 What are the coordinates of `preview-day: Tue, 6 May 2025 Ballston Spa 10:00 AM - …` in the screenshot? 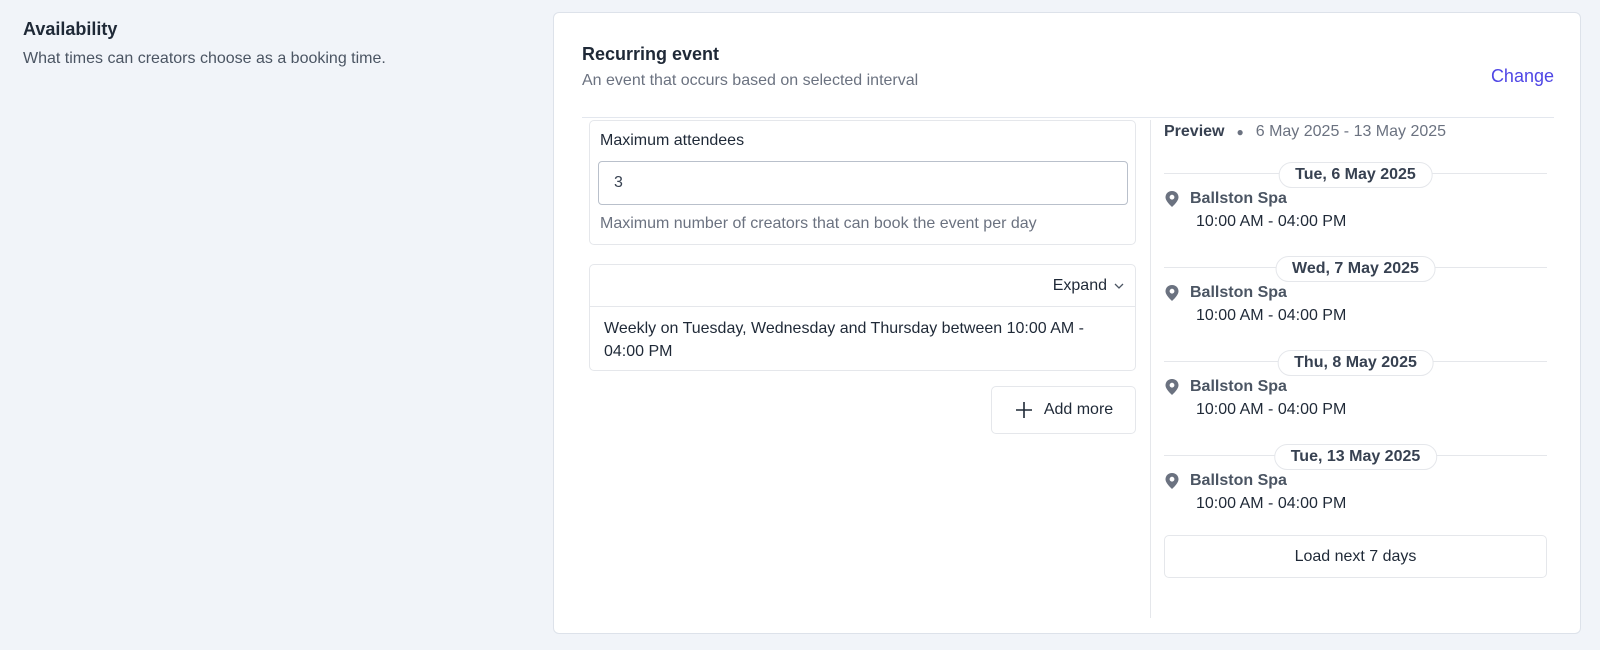 It's located at (1355, 188).